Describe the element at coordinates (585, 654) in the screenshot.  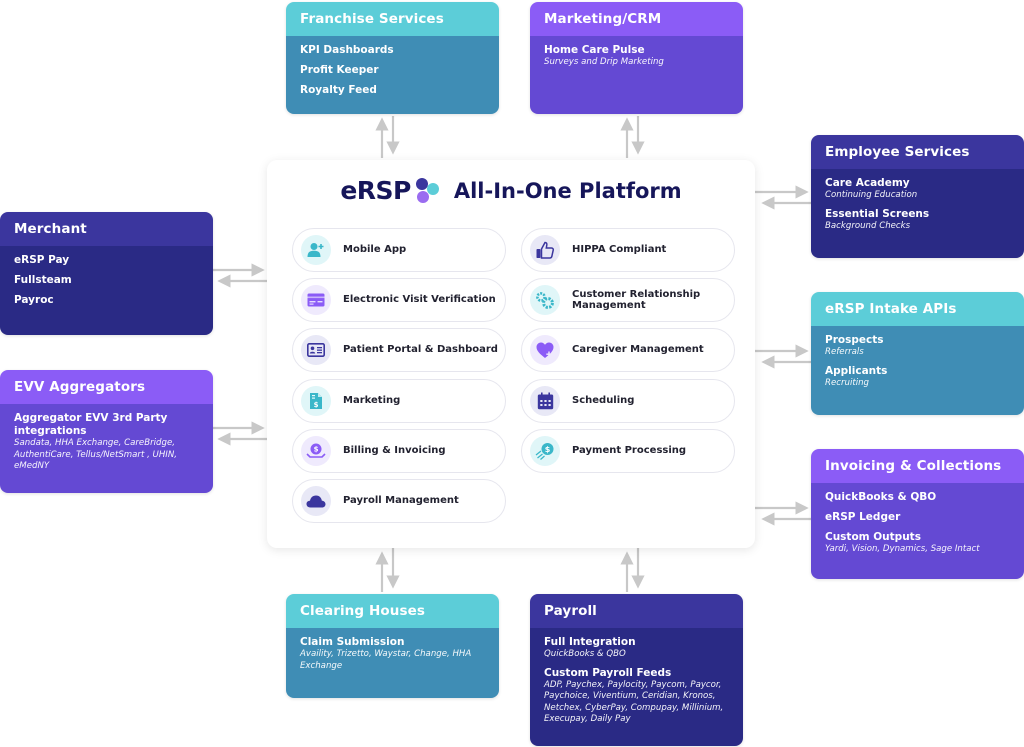
I see `box-item-subtitle: QuickBooks & QBO` at that location.